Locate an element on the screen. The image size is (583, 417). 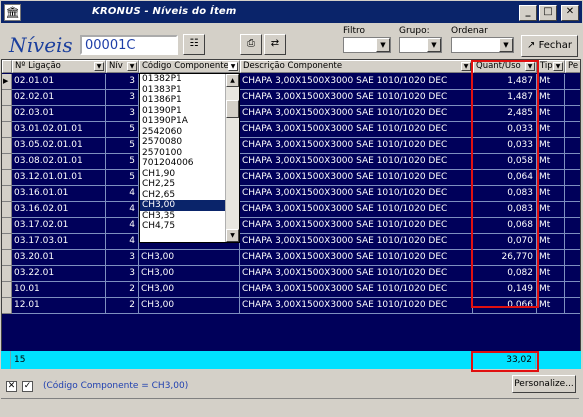
cell-lig: 12.01 is located at coordinates (59, 306).